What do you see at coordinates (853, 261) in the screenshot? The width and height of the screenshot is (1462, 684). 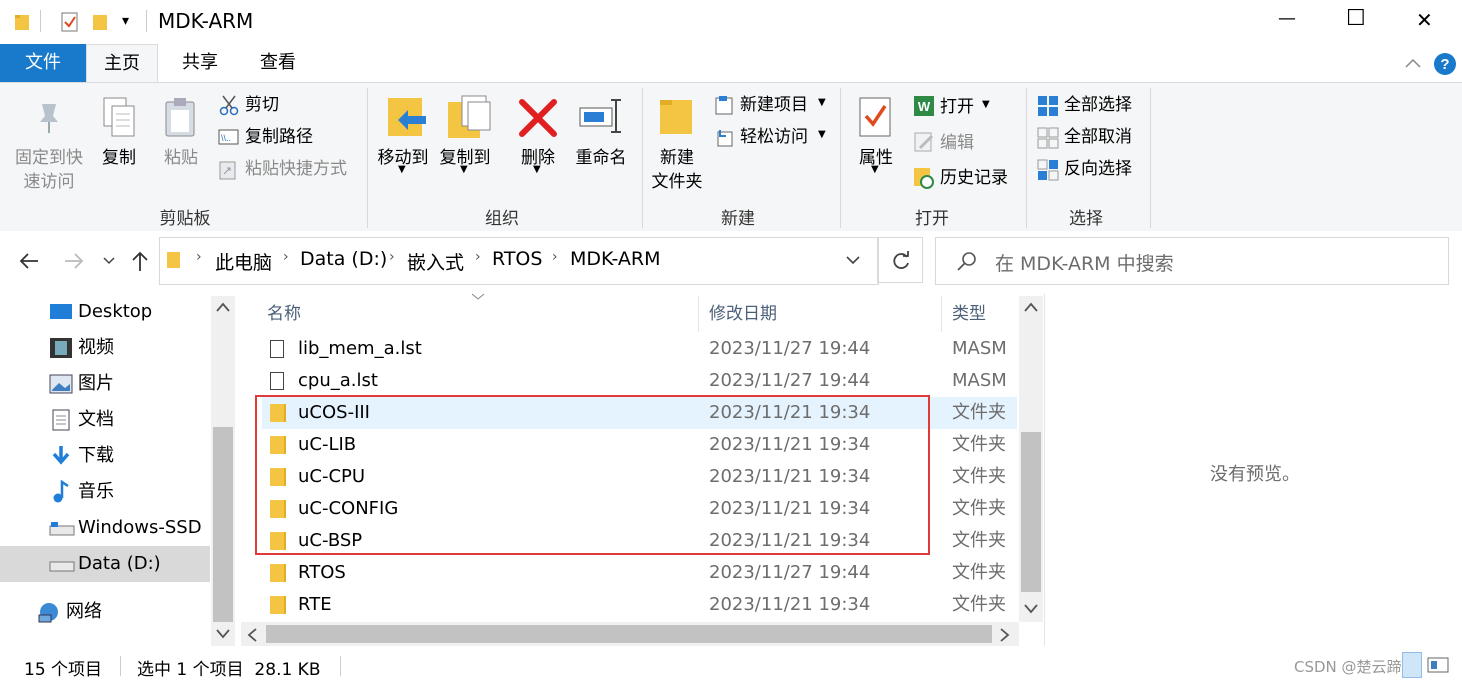 I see `address-dropdown-icon` at bounding box center [853, 261].